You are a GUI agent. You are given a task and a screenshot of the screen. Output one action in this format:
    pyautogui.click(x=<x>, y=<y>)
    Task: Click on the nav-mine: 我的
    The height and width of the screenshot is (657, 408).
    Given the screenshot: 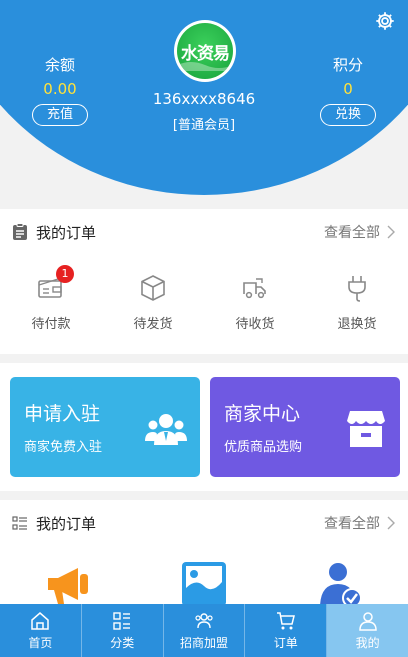 What is the action you would take?
    pyautogui.click(x=367, y=630)
    